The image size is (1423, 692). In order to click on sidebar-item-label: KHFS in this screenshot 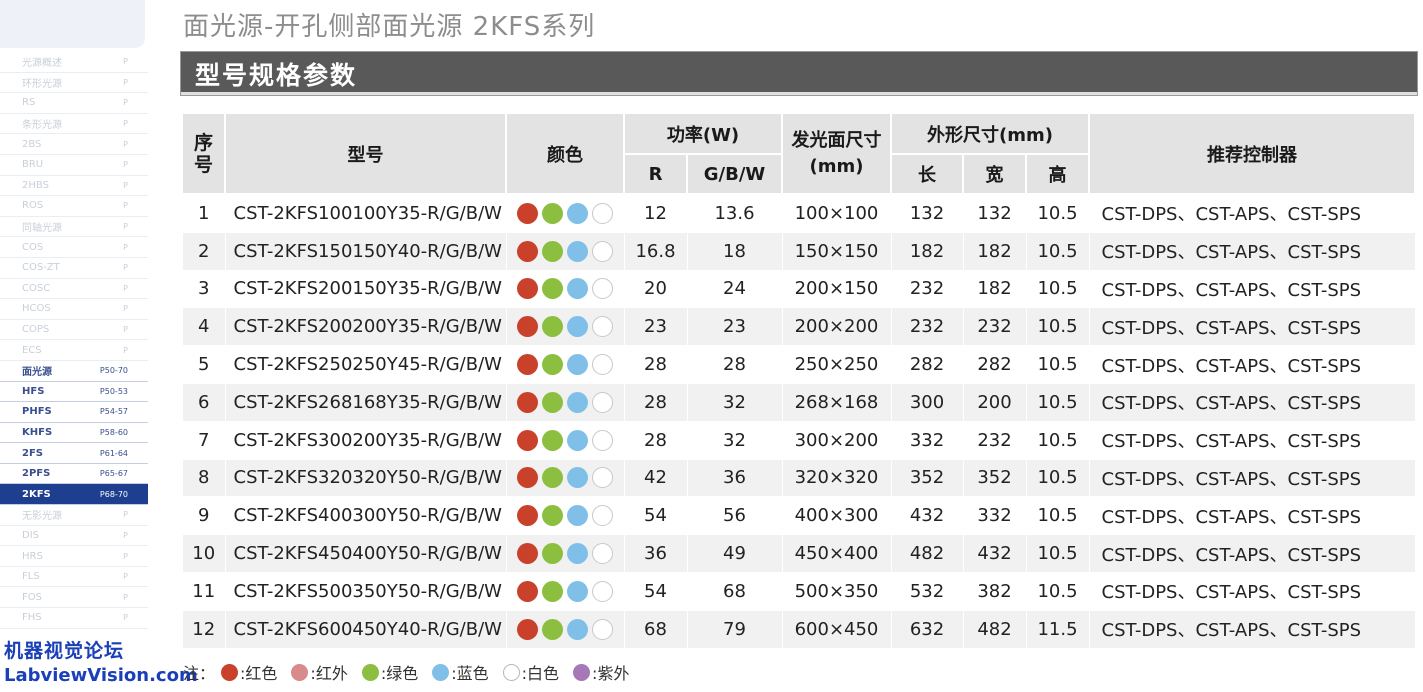, I will do `click(37, 432)`.